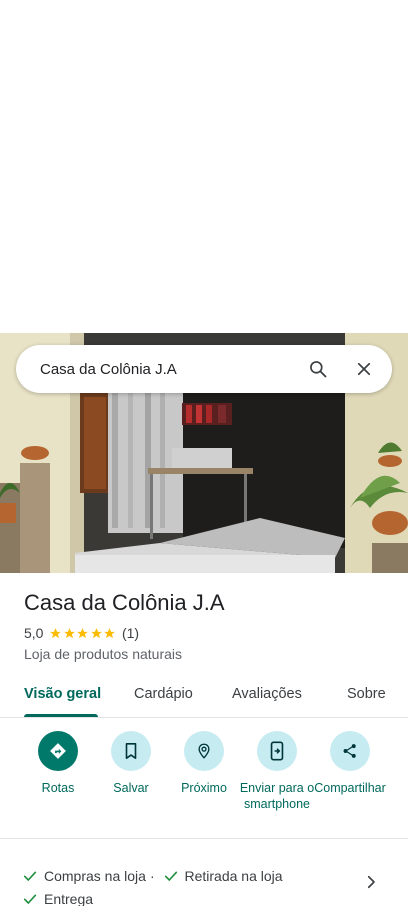 This screenshot has height=906, width=408. Describe the element at coordinates (204, 838) in the screenshot. I see `section-divider` at that location.